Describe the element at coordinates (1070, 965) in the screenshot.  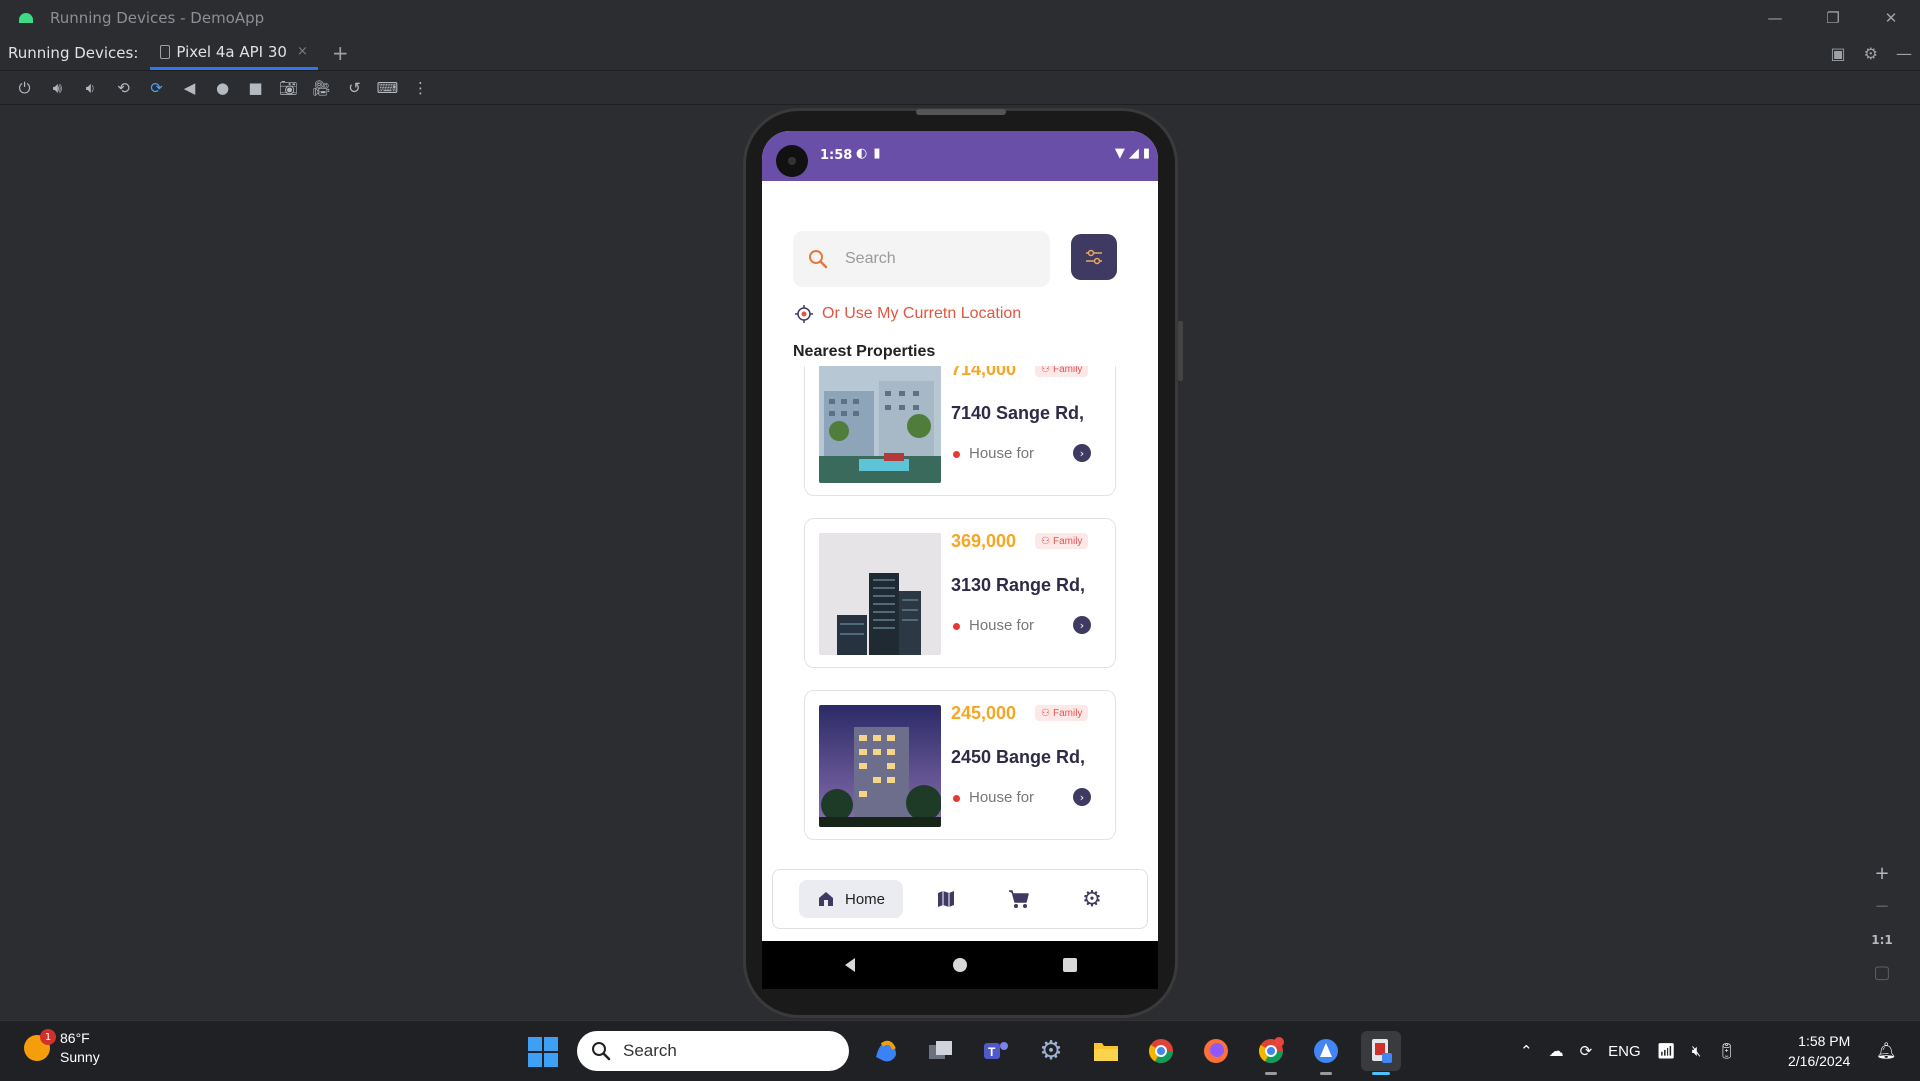
I see `android-recents-button` at that location.